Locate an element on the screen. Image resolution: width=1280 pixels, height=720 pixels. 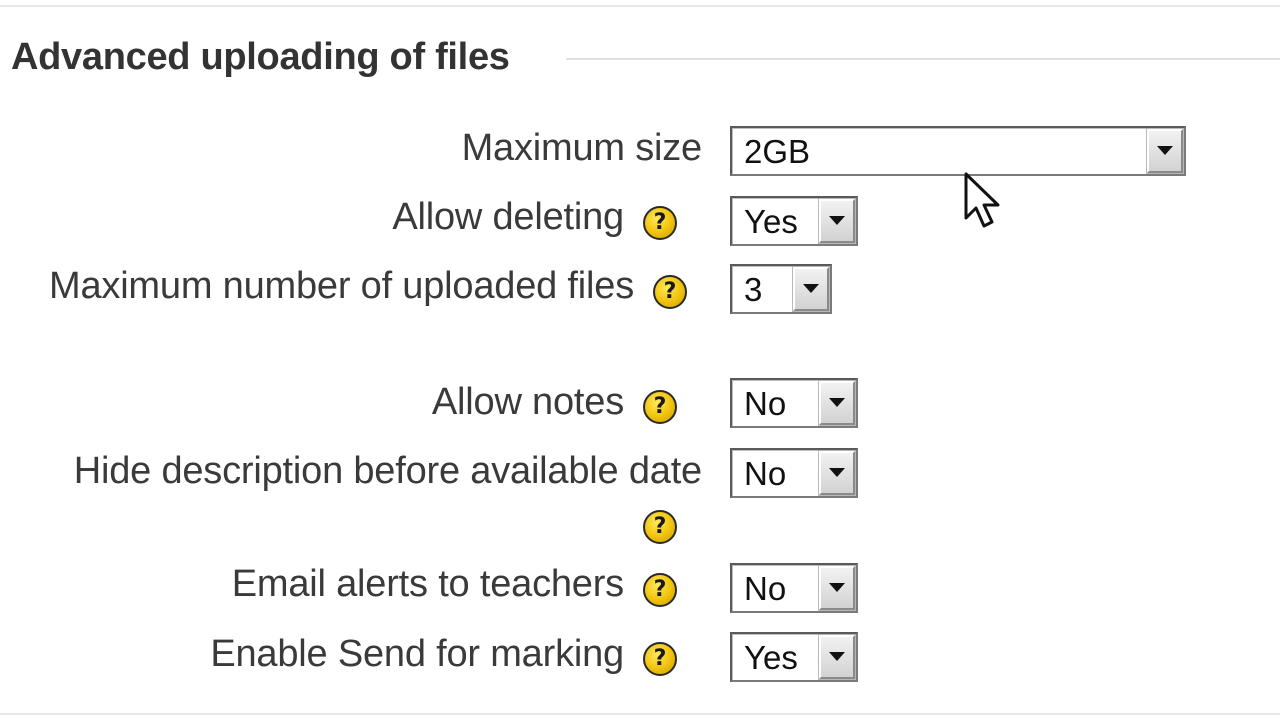
hide-description-select: No is located at coordinates (794, 473).